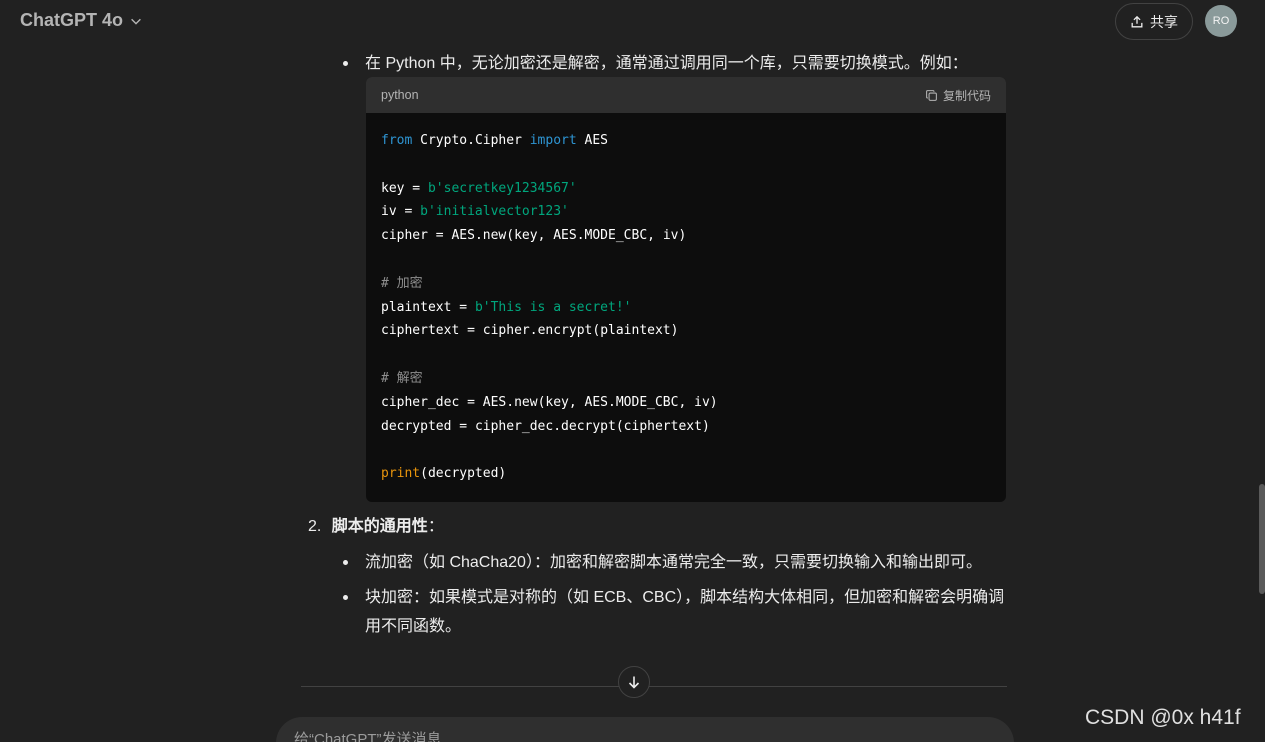 Image resolution: width=1265 pixels, height=742 pixels. What do you see at coordinates (645, 729) in the screenshot?
I see `message-composer` at bounding box center [645, 729].